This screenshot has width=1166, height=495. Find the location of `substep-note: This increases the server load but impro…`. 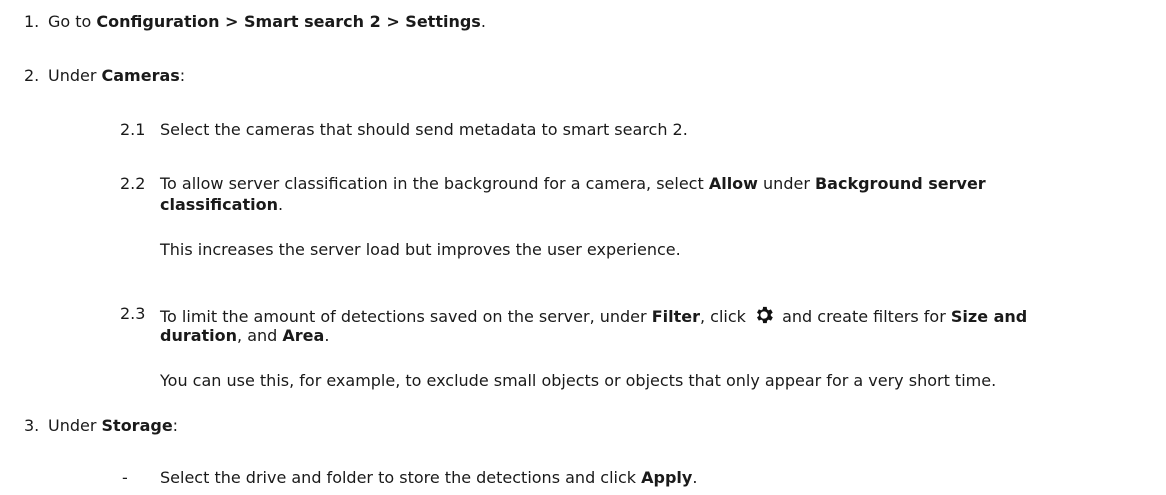

substep-note: This increases the server load but impro… is located at coordinates (420, 249).